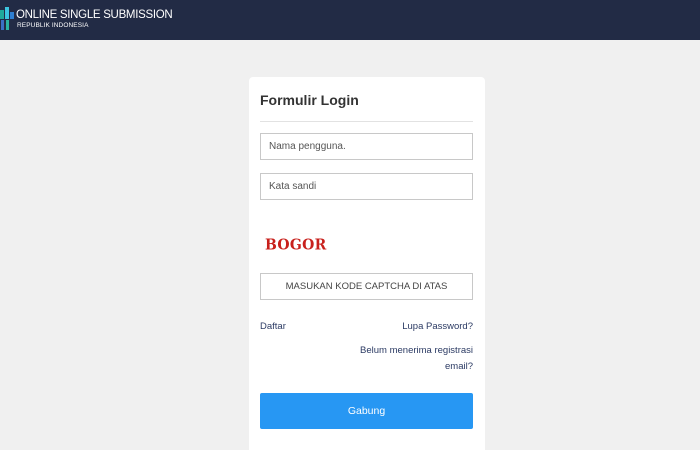 The height and width of the screenshot is (450, 700). What do you see at coordinates (366, 121) in the screenshot?
I see `title-divider` at bounding box center [366, 121].